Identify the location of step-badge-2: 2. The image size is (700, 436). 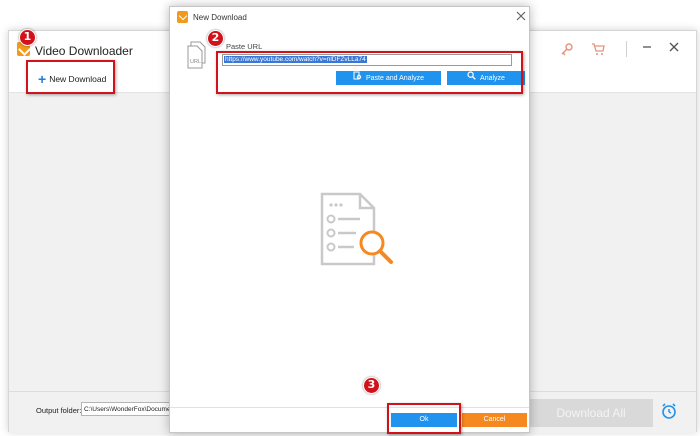
(215, 38).